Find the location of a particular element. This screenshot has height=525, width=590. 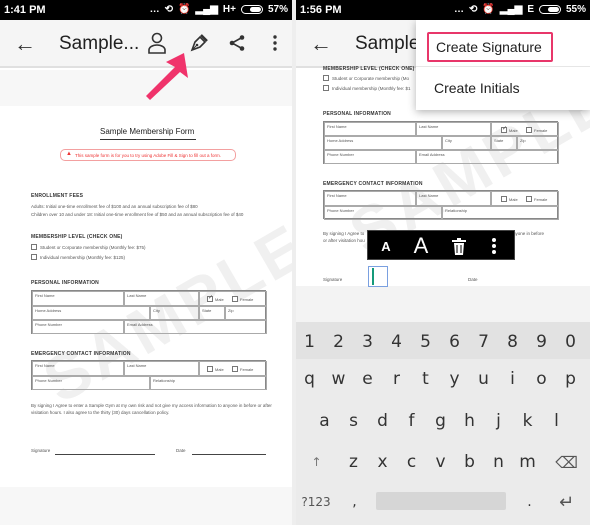

key-i: i is located at coordinates (512, 379).